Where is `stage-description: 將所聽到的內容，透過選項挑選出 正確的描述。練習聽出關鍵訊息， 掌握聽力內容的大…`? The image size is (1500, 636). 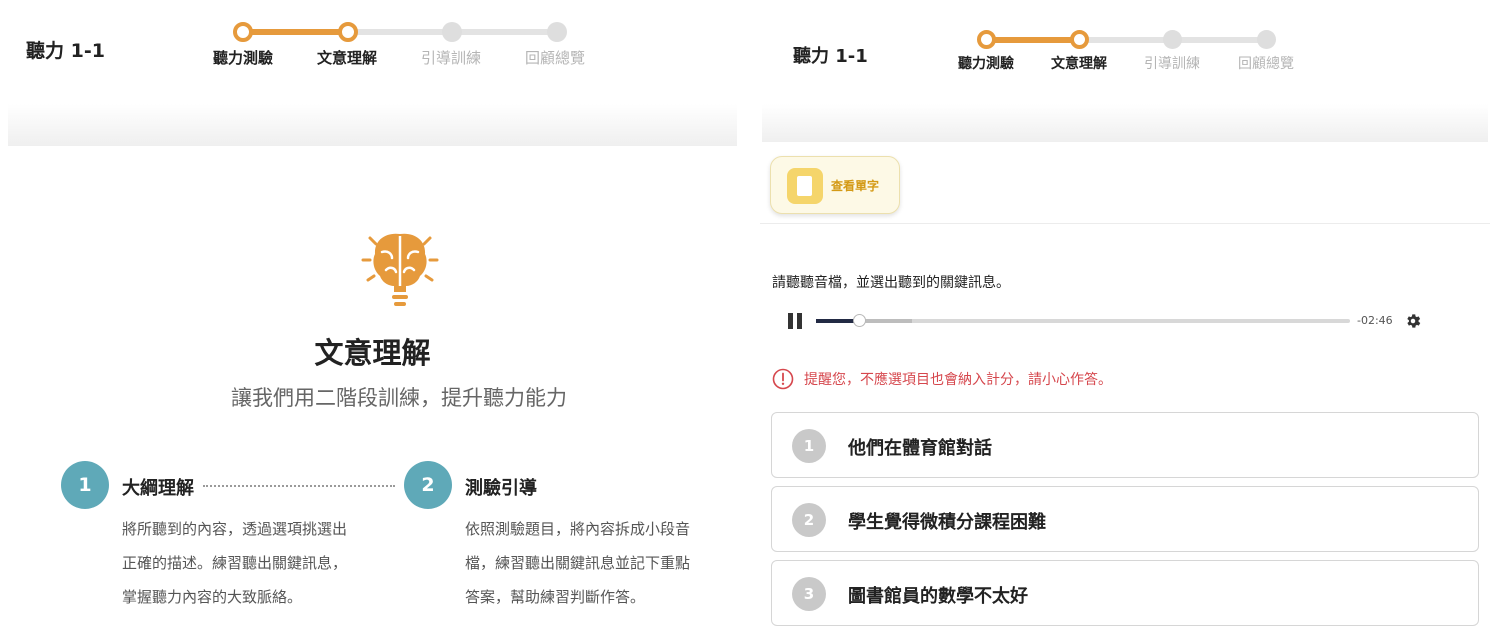 stage-description: 將所聽到的內容，透過選項挑選出 正確的描述。練習聽出關鍵訊息， 掌握聽力內容的大… is located at coordinates (252, 563).